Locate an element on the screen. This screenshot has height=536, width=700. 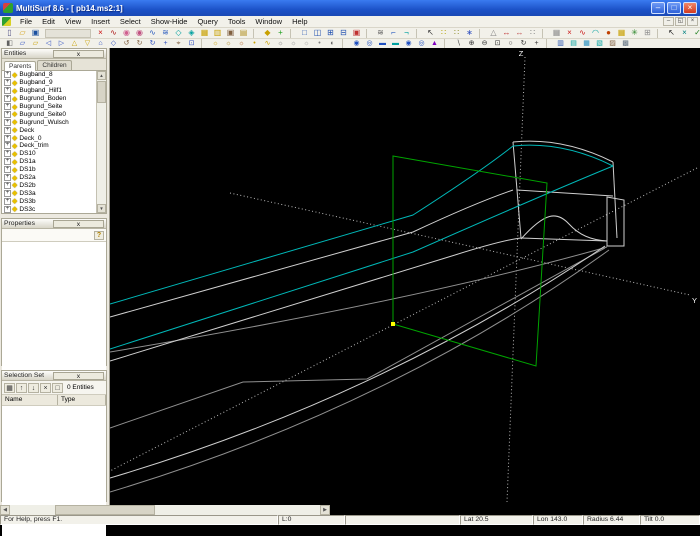
hide-points-icon: • is located at coordinates (319, 44).